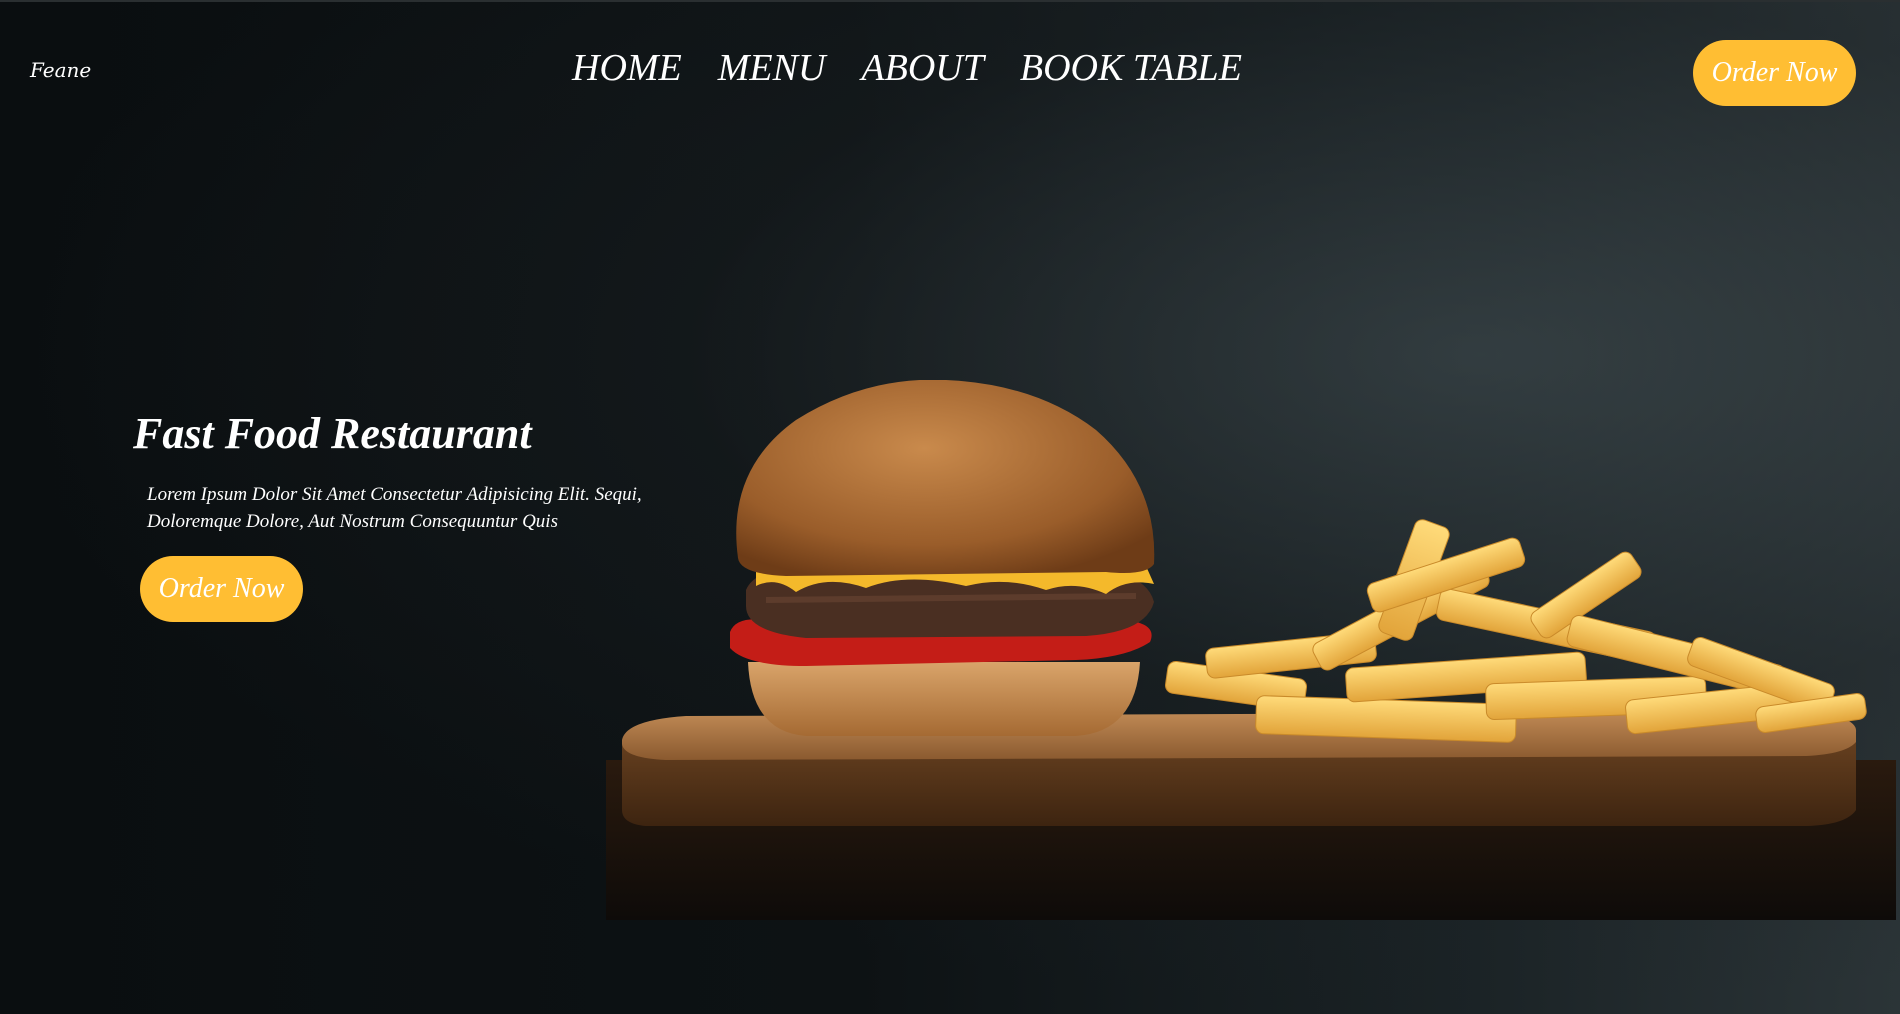 The image size is (1900, 1014). I want to click on nav-book-table: BOOK TABLE, so click(1131, 68).